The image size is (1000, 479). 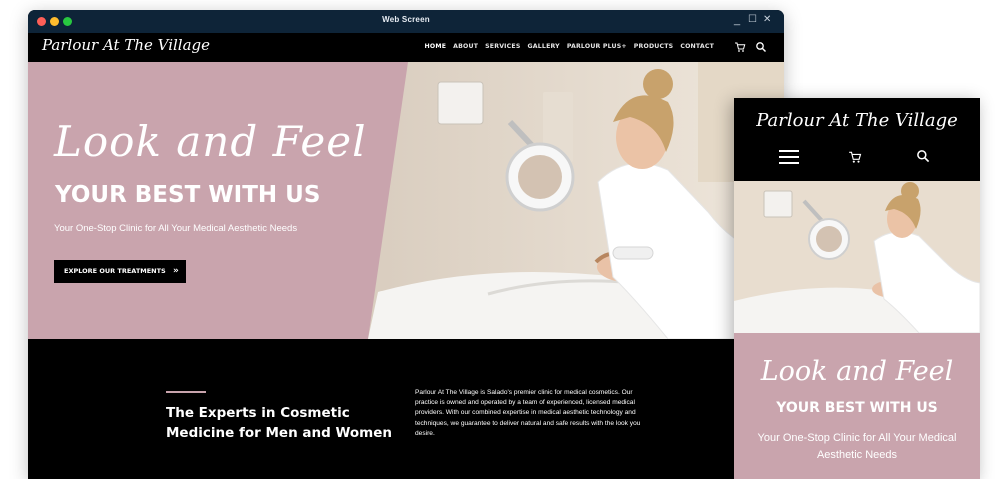 I want to click on search-icon, so click(x=761, y=47).